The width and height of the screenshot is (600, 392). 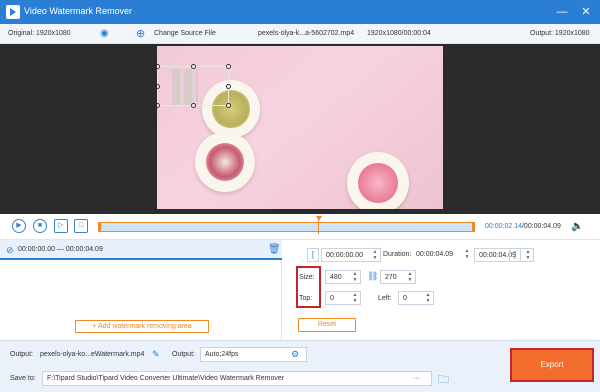 What do you see at coordinates (183, 354) in the screenshot?
I see `format-label: Output:` at bounding box center [183, 354].